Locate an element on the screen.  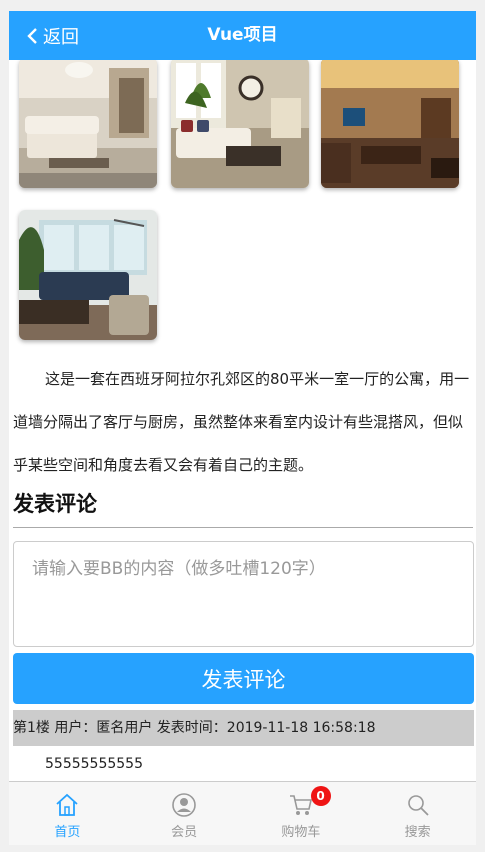
tab-member: 会员 is located at coordinates (184, 813).